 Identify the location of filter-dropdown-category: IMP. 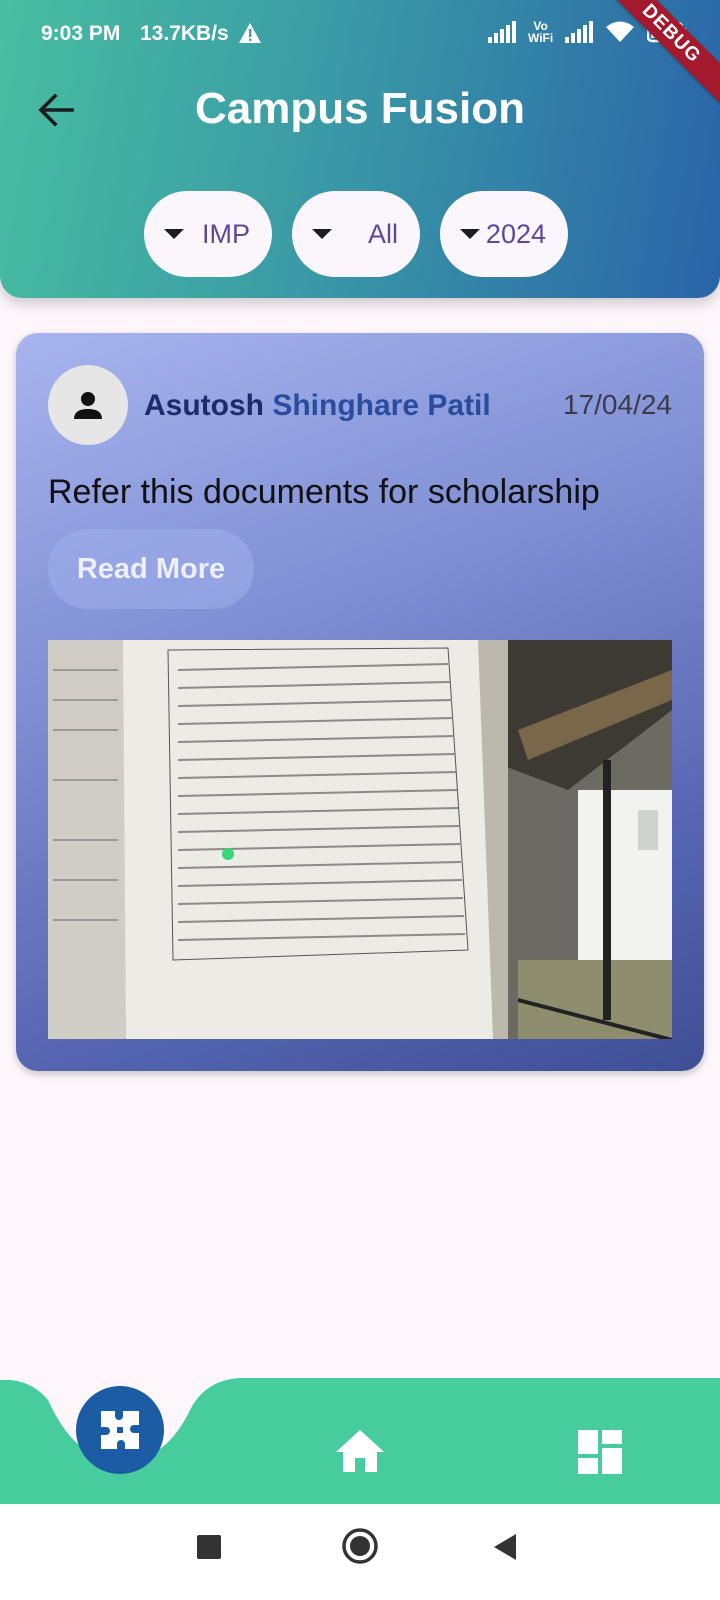
(208, 234).